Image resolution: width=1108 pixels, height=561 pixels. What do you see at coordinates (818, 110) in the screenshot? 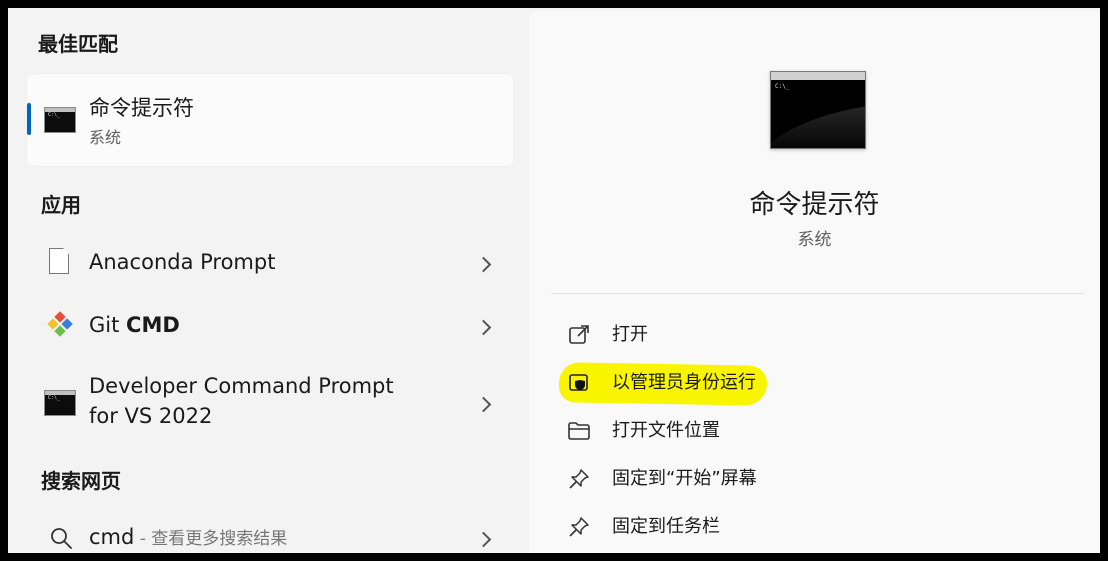
I see `cmd-app-large-icon: C:\_` at bounding box center [818, 110].